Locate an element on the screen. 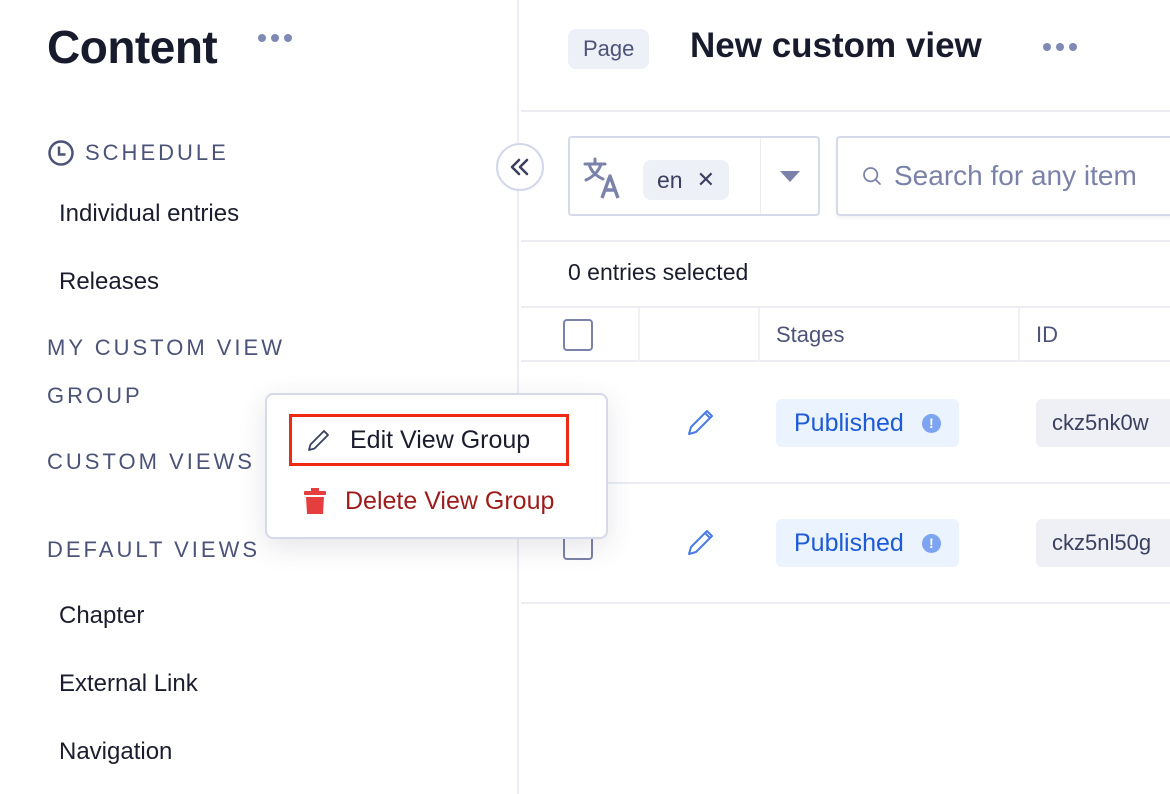 Image resolution: width=1170 pixels, height=794 pixels. select-all-checkbox is located at coordinates (578, 335).